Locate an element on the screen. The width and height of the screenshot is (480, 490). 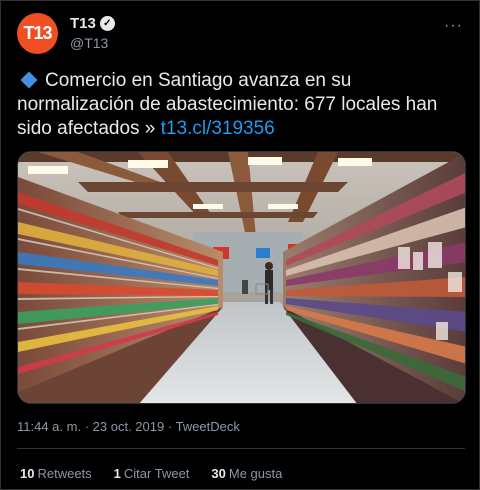
more-options-icon: ··· is located at coordinates (453, 26).